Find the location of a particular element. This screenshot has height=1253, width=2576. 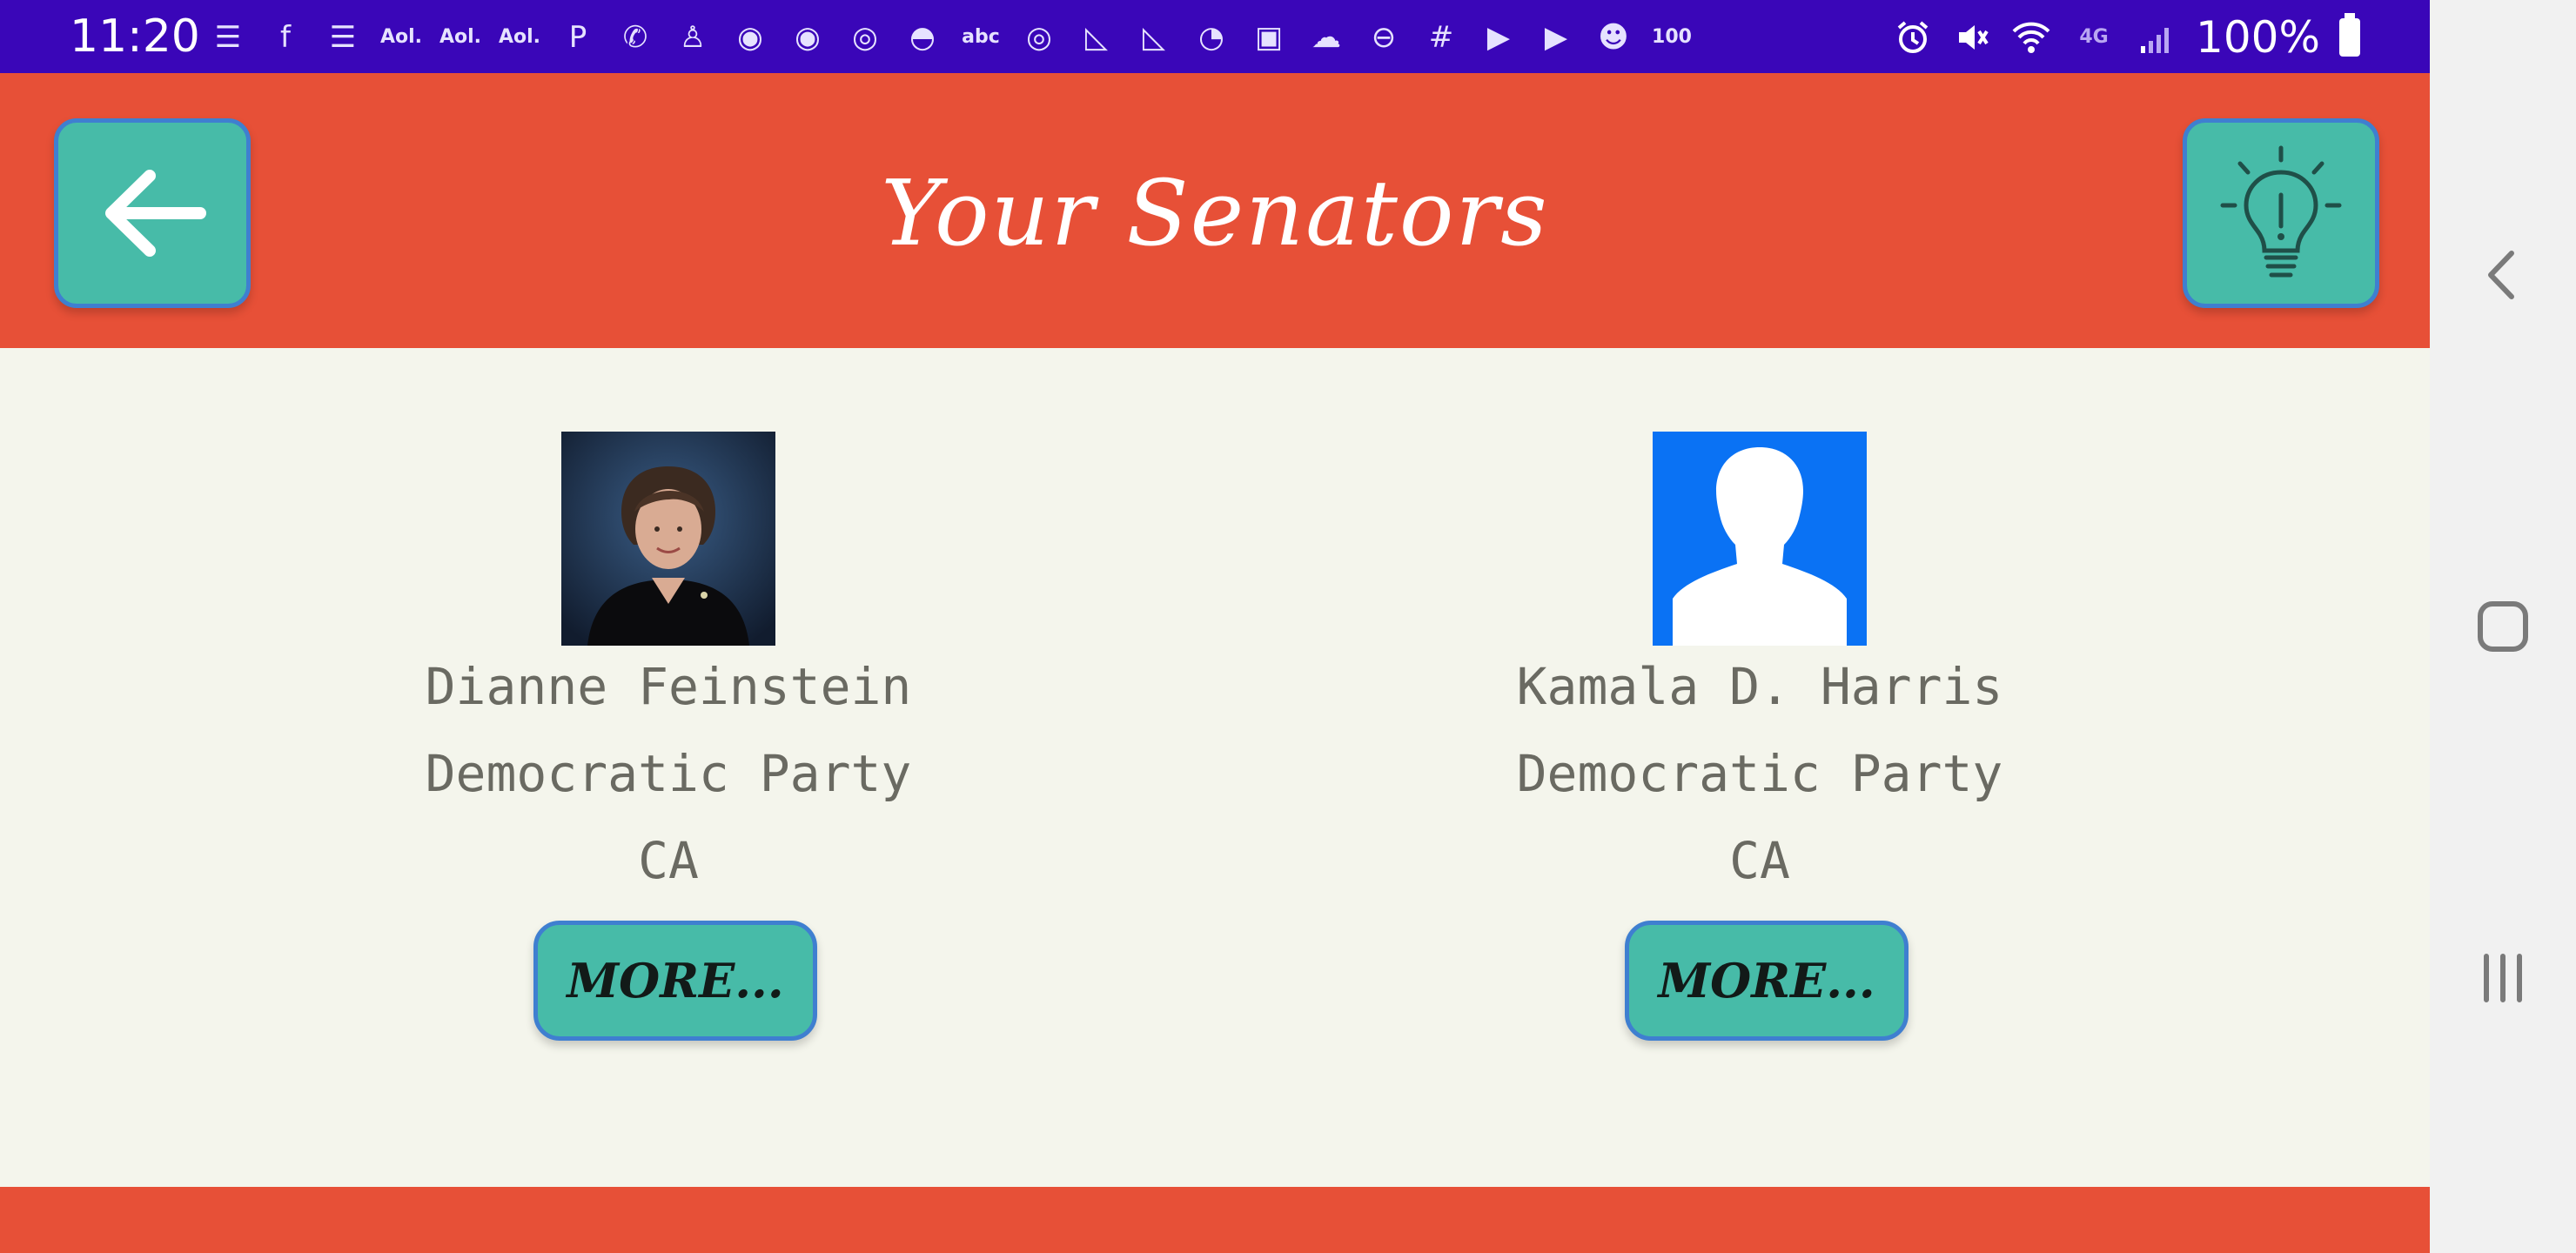

battery-100-icon: 100 is located at coordinates (1672, 37).